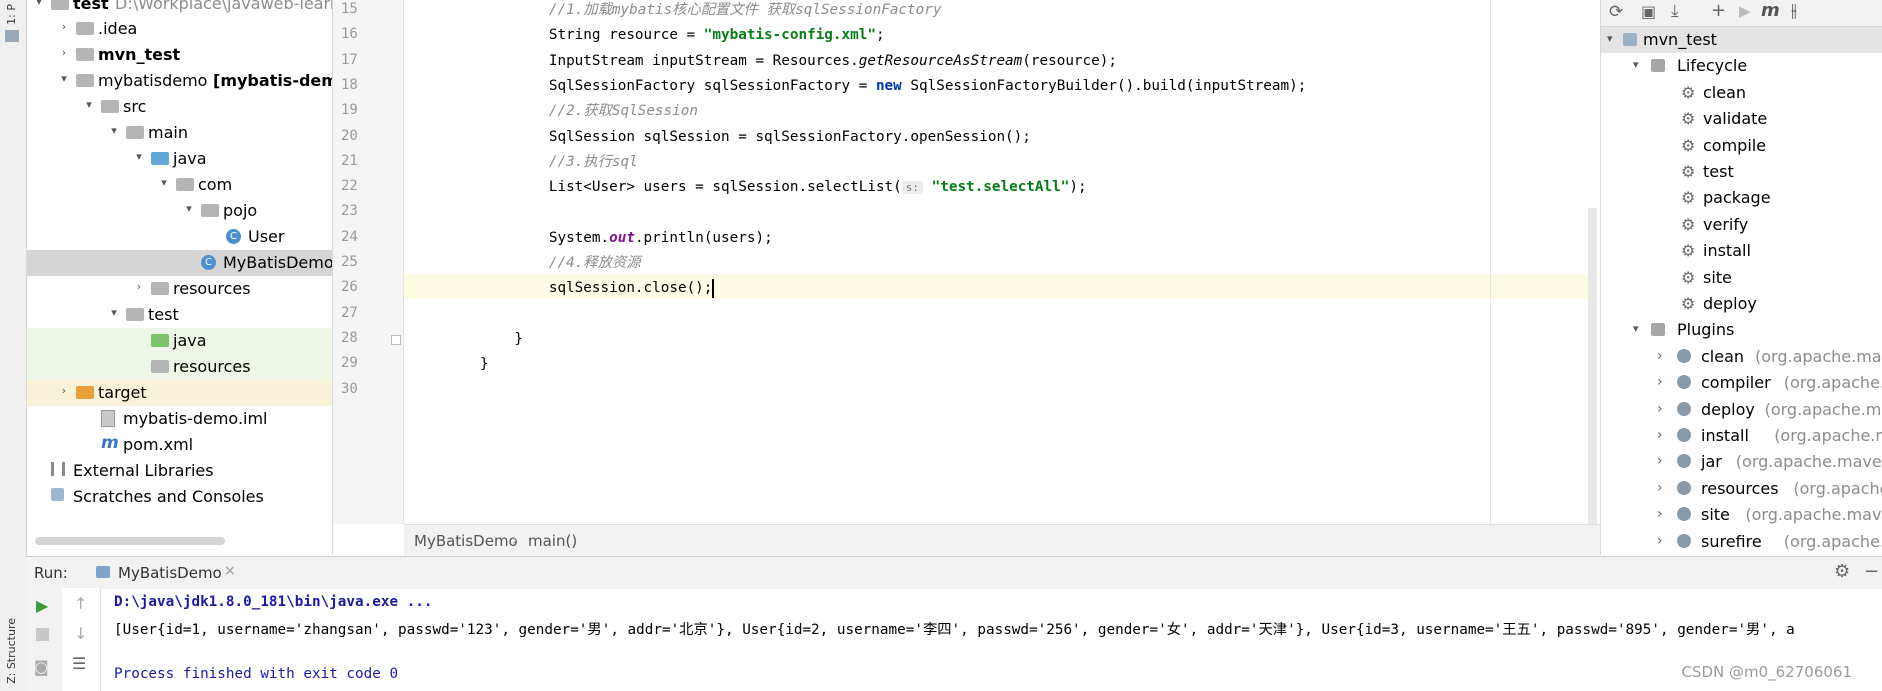  Describe the element at coordinates (1718, 10) in the screenshot. I see `add-icon: +` at that location.